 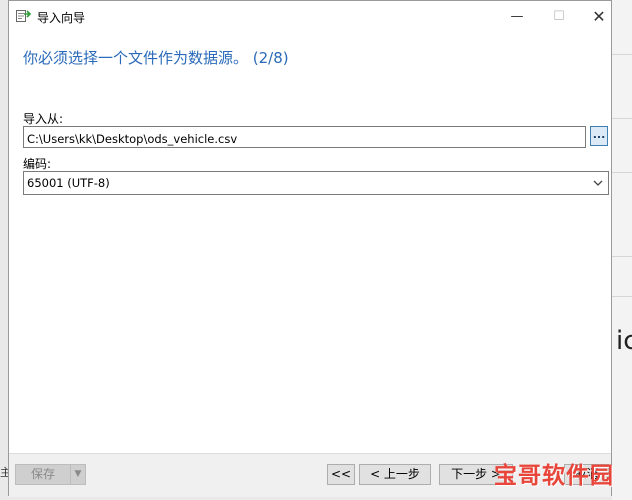 I want to click on save-dropdown-button: ▼, so click(x=78, y=474).